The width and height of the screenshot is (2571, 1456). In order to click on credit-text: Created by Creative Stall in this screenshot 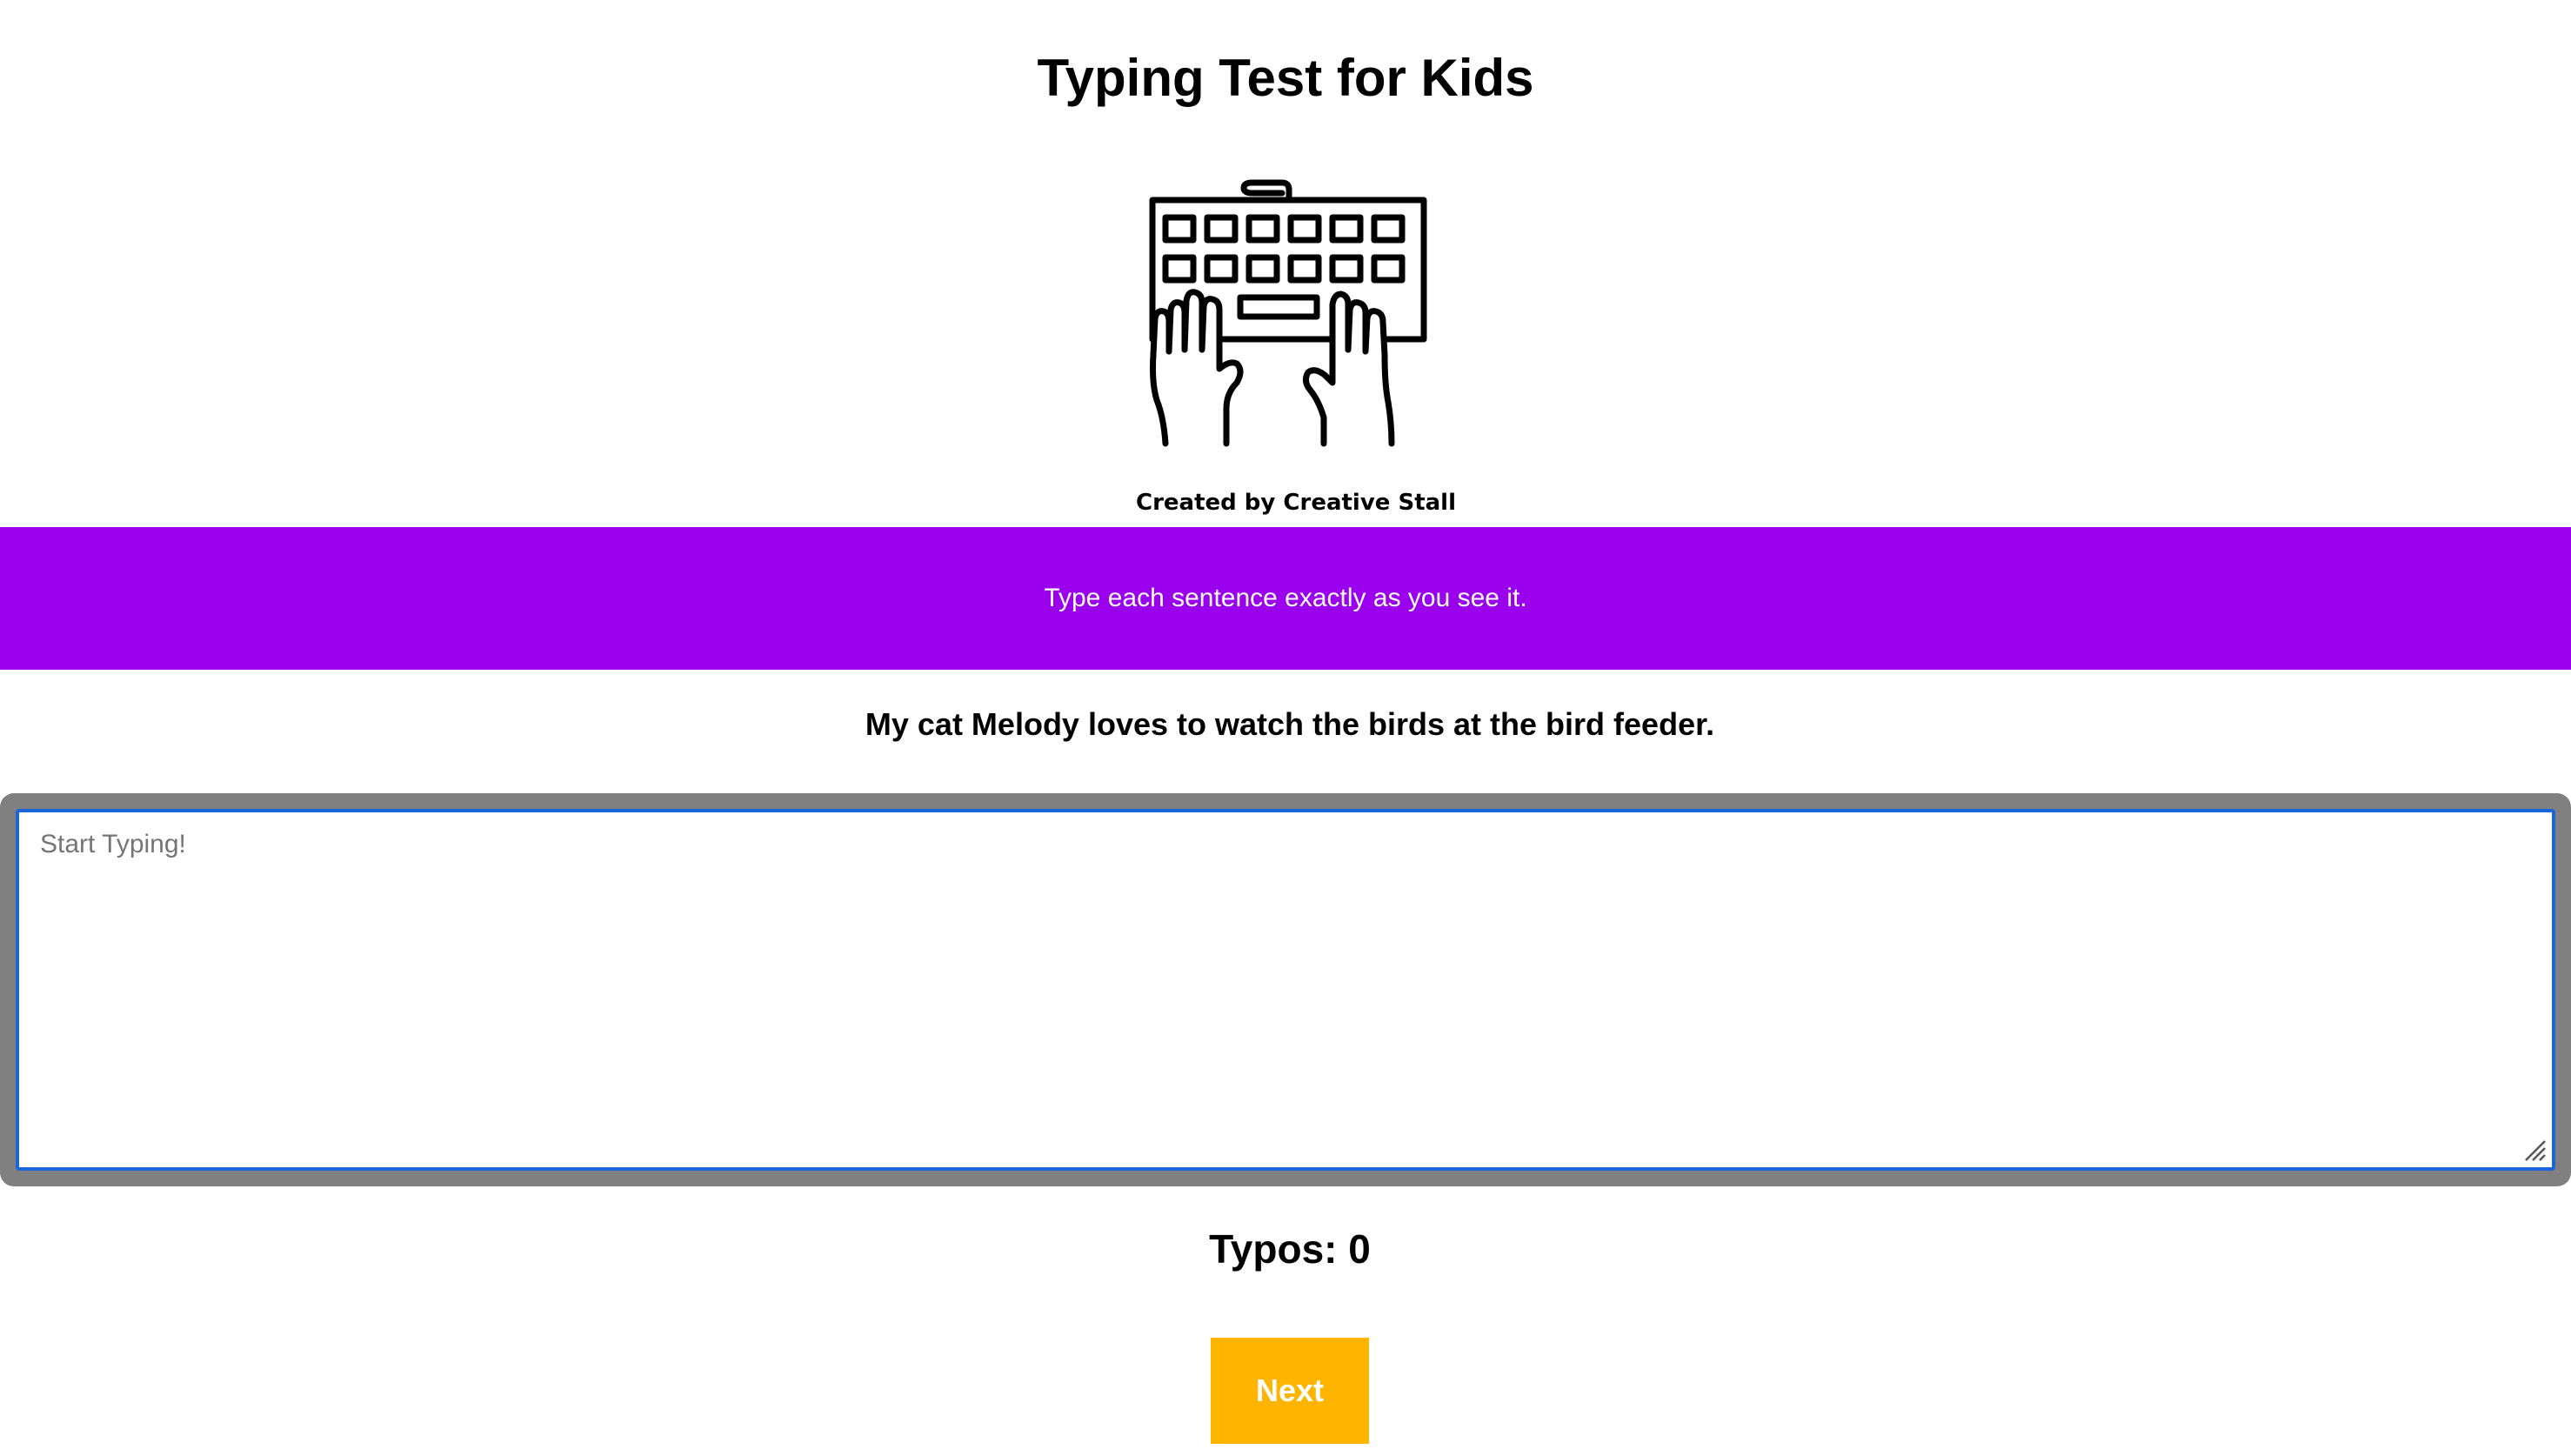, I will do `click(1296, 503)`.